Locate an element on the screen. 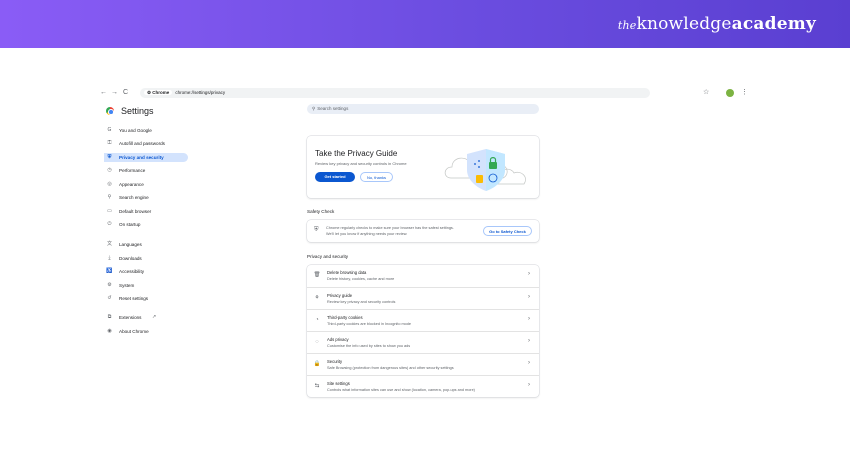 The image size is (850, 450). sidebar-item-label: Search engine is located at coordinates (134, 197).